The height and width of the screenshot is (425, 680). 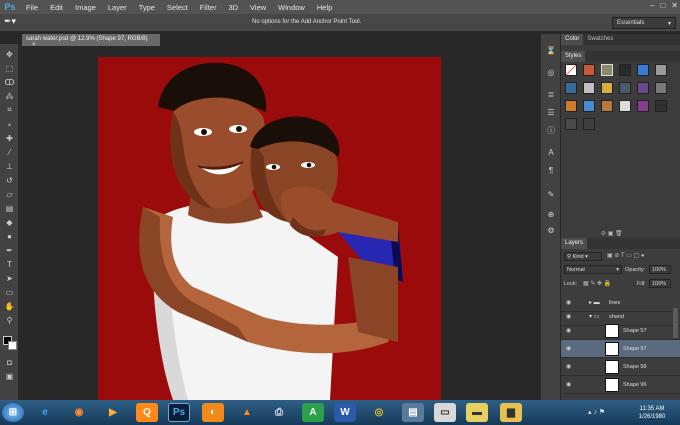 I want to click on word-icon: W, so click(x=345, y=412).